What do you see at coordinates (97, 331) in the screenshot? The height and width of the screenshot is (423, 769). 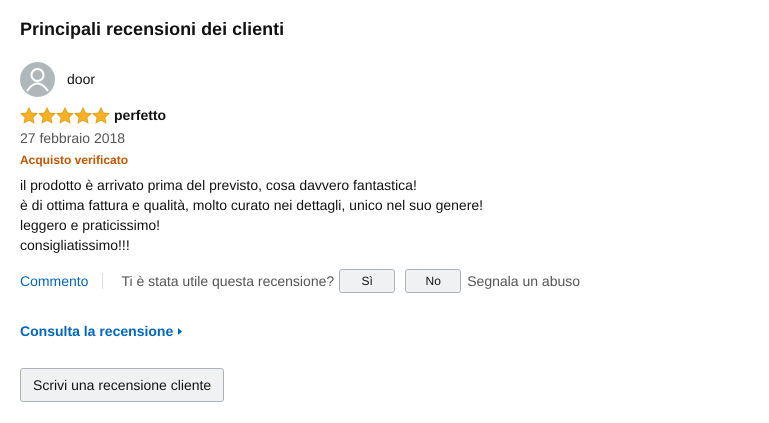 I see `see-review-link: Consulta la recensione` at bounding box center [97, 331].